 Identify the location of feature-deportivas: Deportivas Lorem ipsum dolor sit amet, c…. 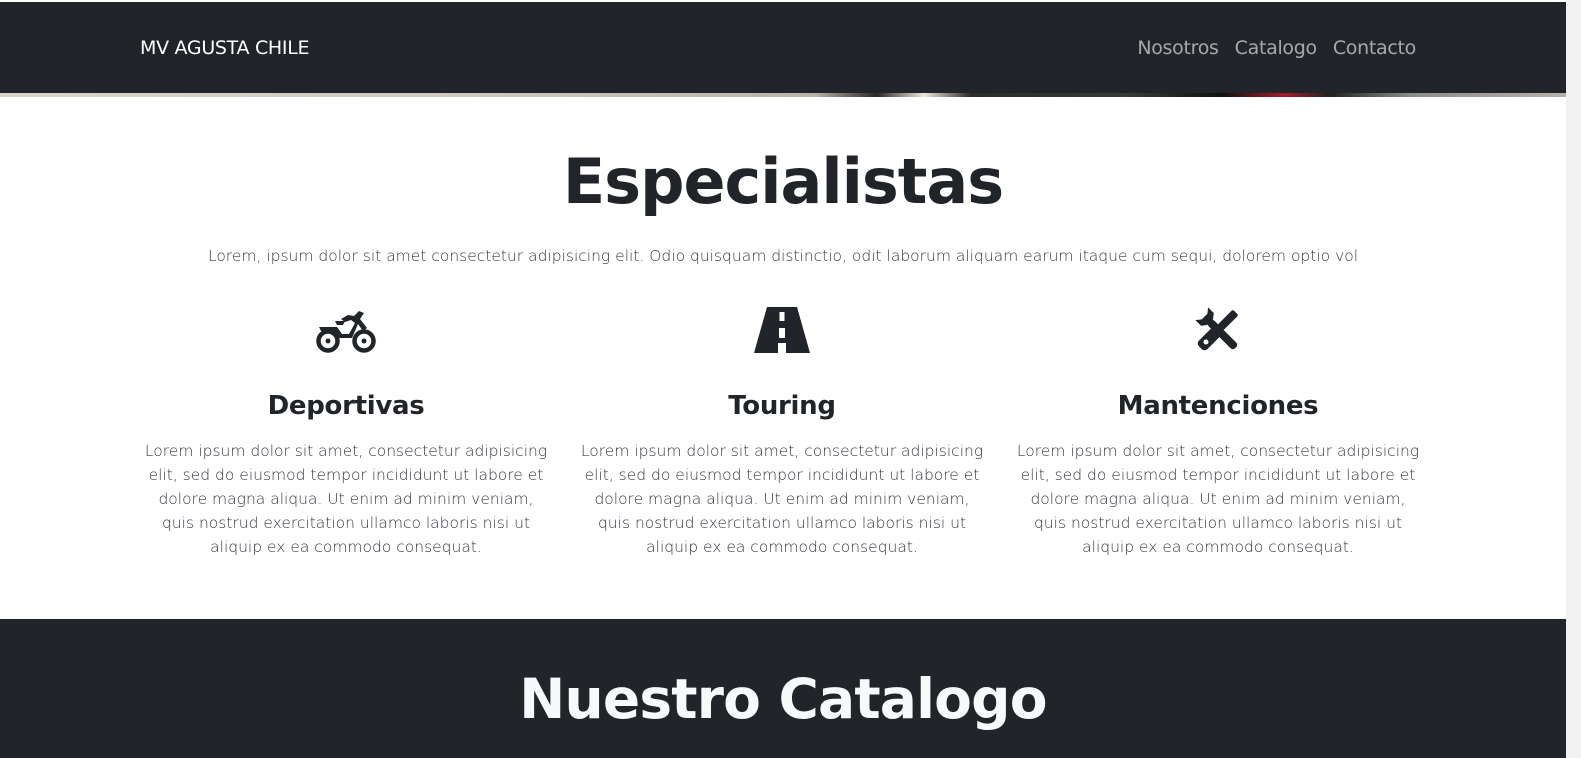
(346, 432).